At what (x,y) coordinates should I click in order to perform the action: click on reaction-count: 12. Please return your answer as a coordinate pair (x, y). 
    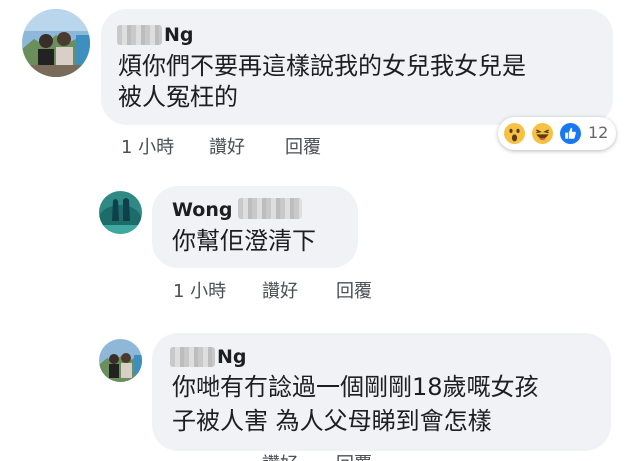
    Looking at the image, I should click on (598, 132).